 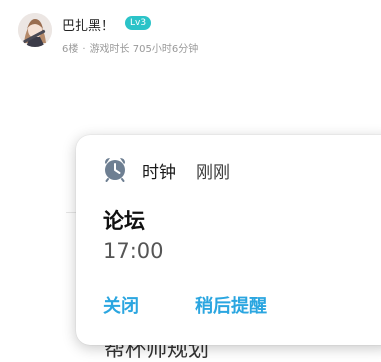 I want to click on avatar-image, so click(x=35, y=30).